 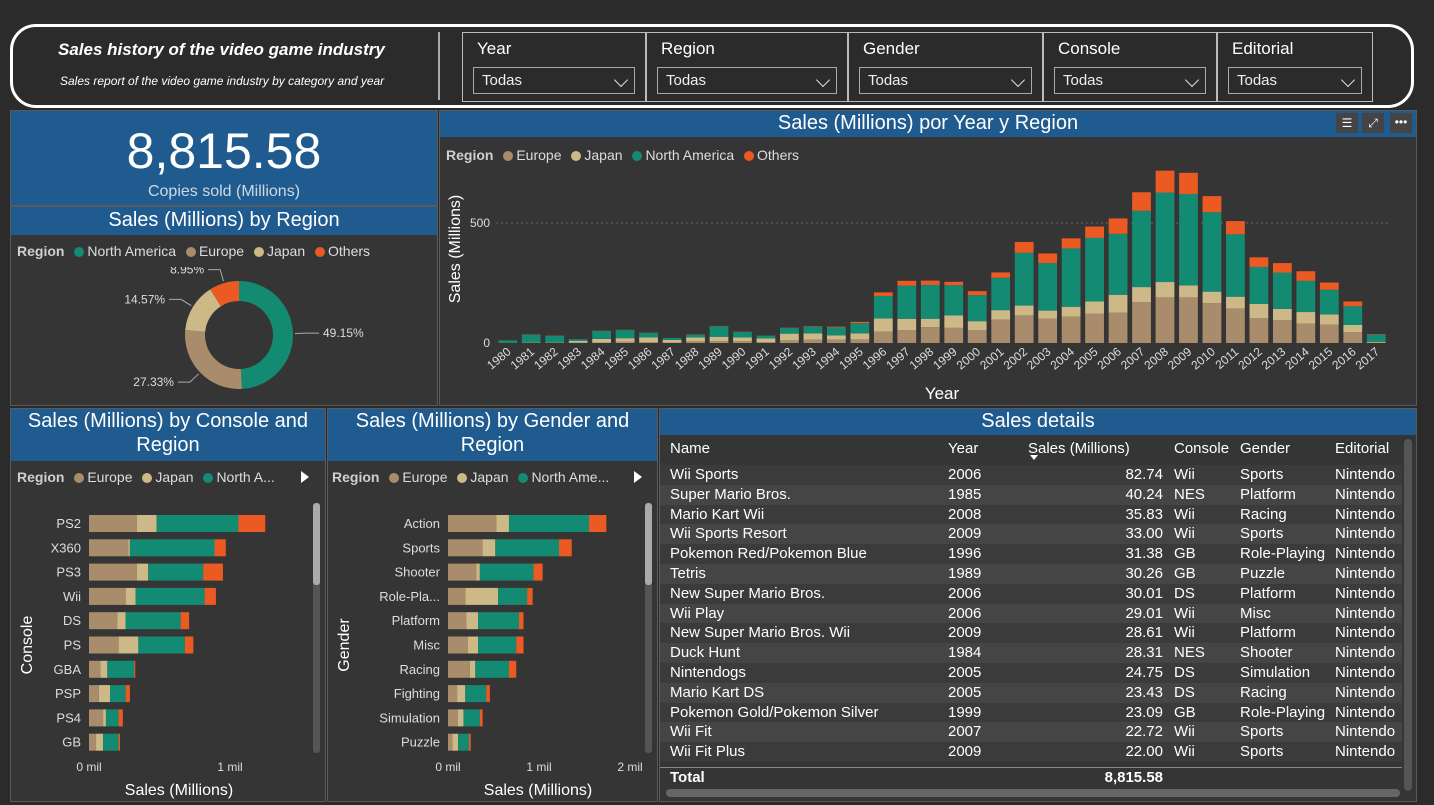 What do you see at coordinates (79, 478) in the screenshot?
I see `legend-swatch` at bounding box center [79, 478].